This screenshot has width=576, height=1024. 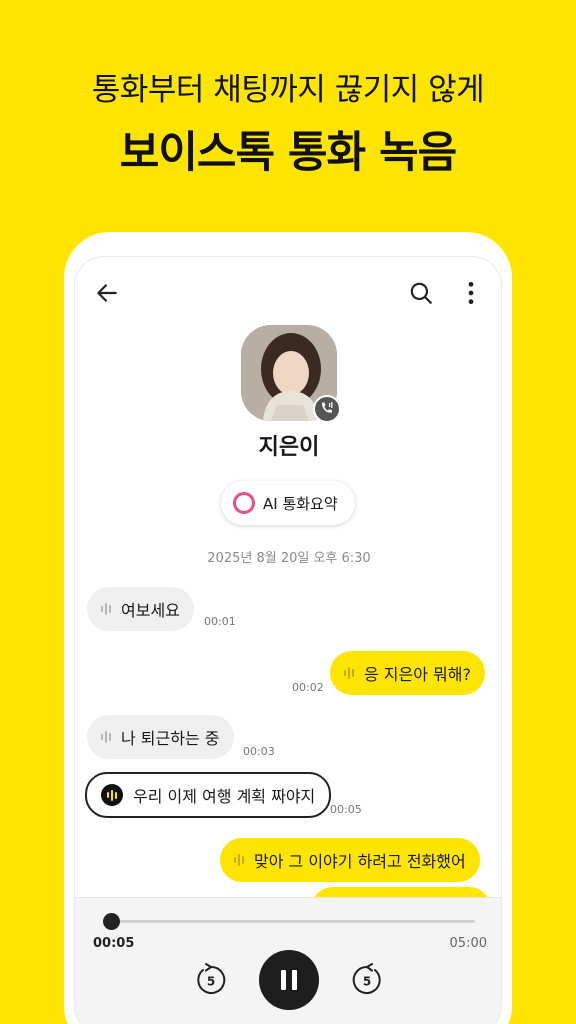 I want to click on promo-title: 보이스톡 통화 녹음, so click(x=288, y=153).